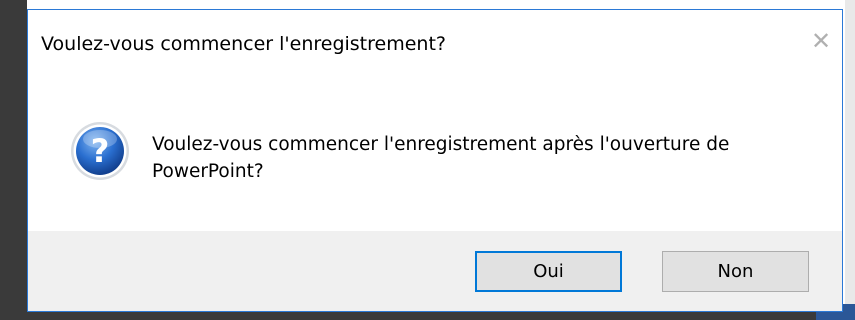  What do you see at coordinates (548, 271) in the screenshot?
I see `yes-button: Oui` at bounding box center [548, 271].